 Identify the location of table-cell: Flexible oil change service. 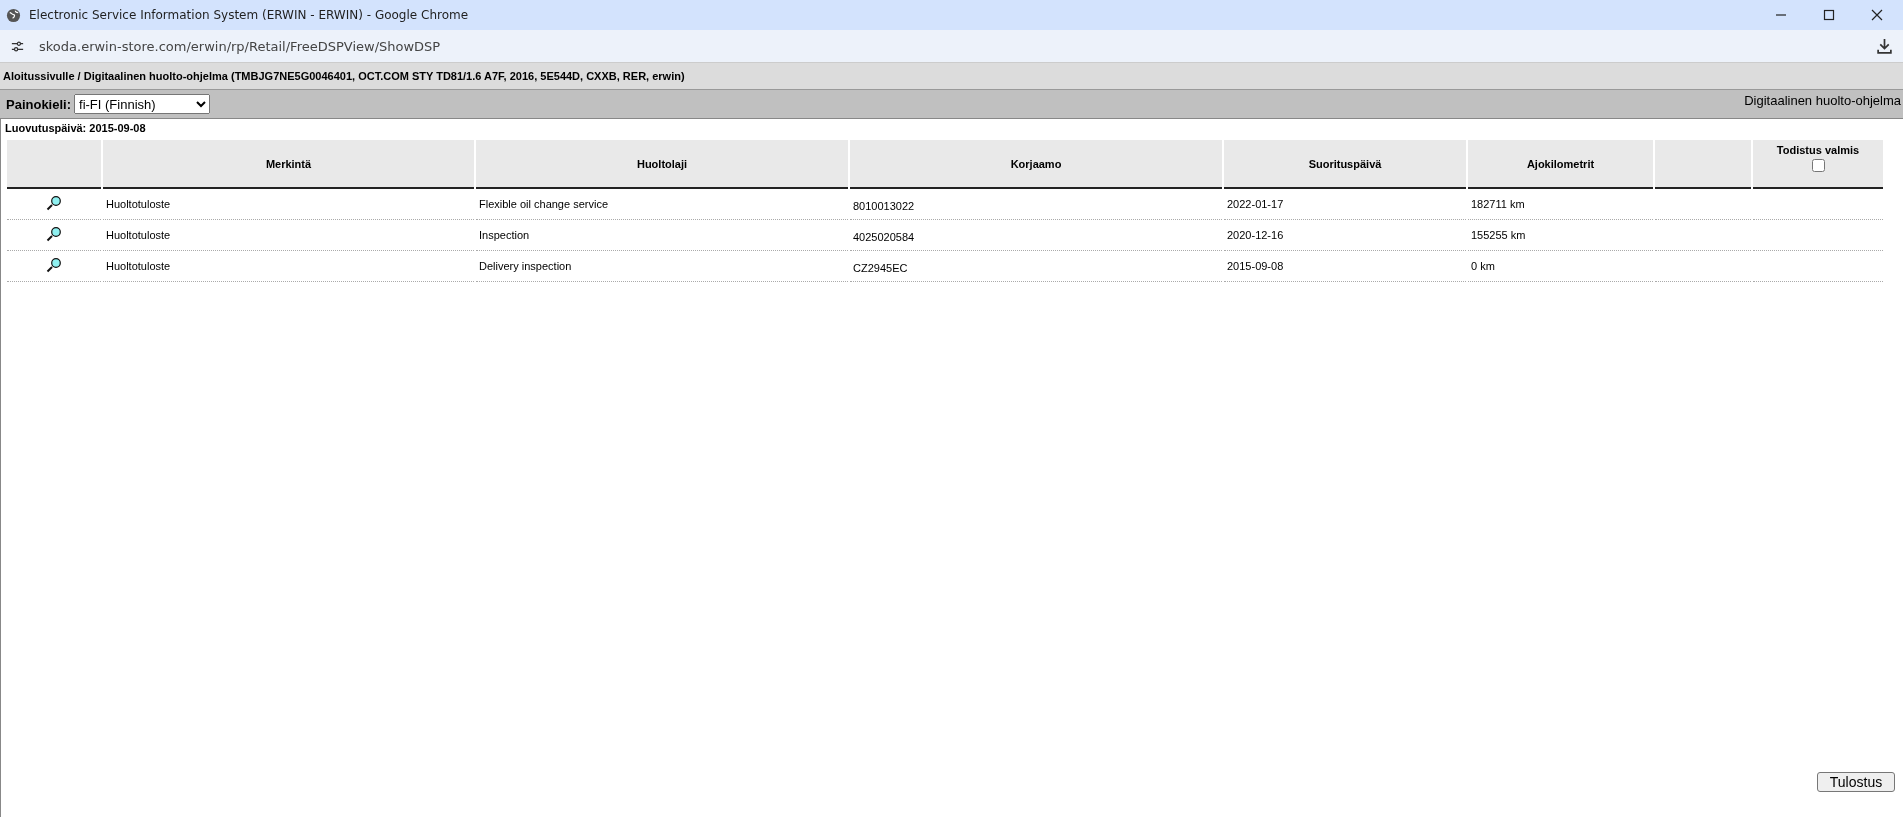
(543, 204).